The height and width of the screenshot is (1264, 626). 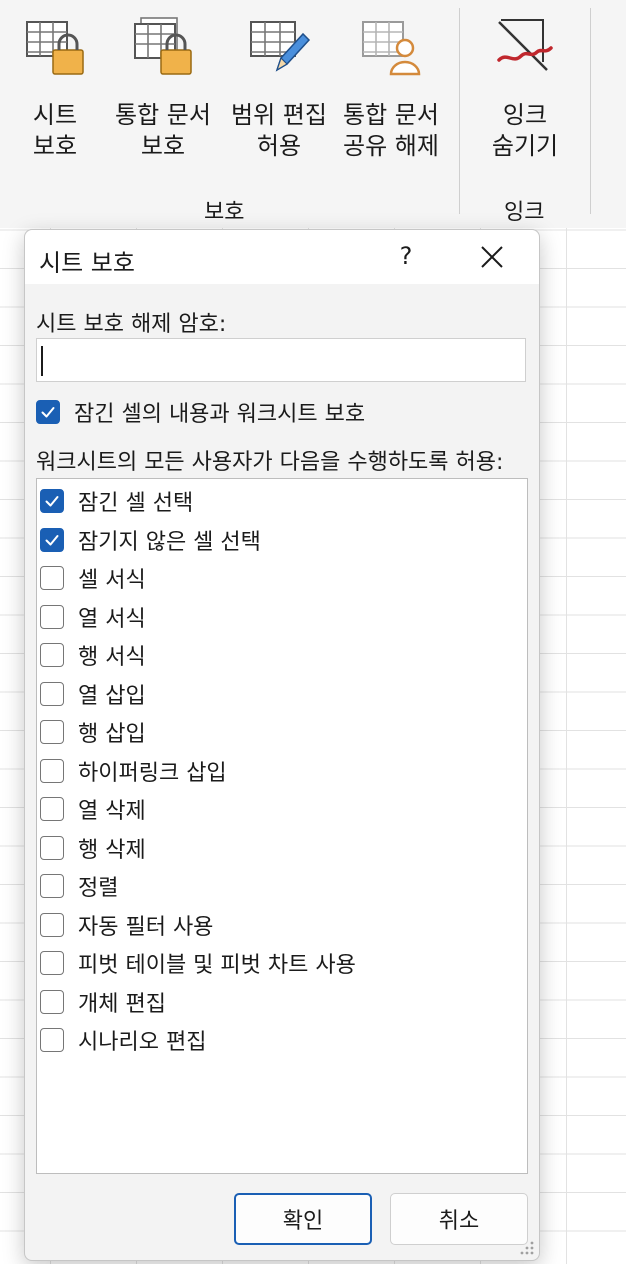 I want to click on protect-contents-label: 잠긴 셀의 내용과 워크시트 보호, so click(x=220, y=414).